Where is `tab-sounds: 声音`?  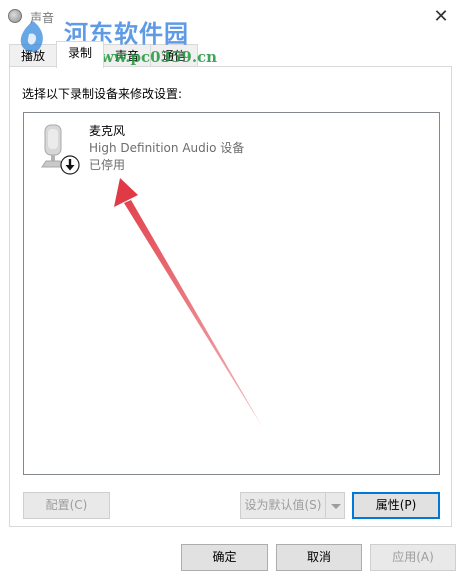 tab-sounds: 声音 is located at coordinates (127, 55).